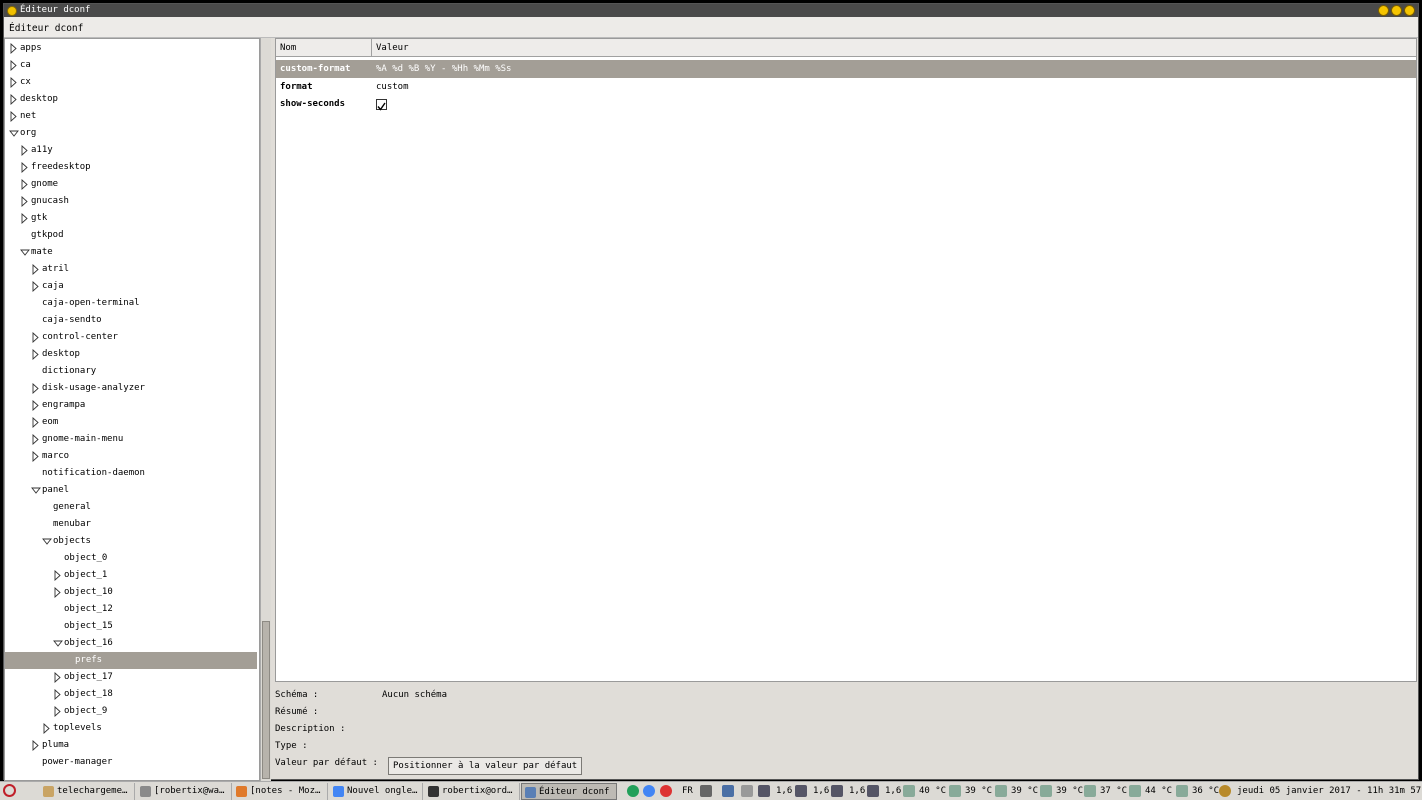 This screenshot has width=1422, height=800. I want to click on mate-menu-icon, so click(9, 790).